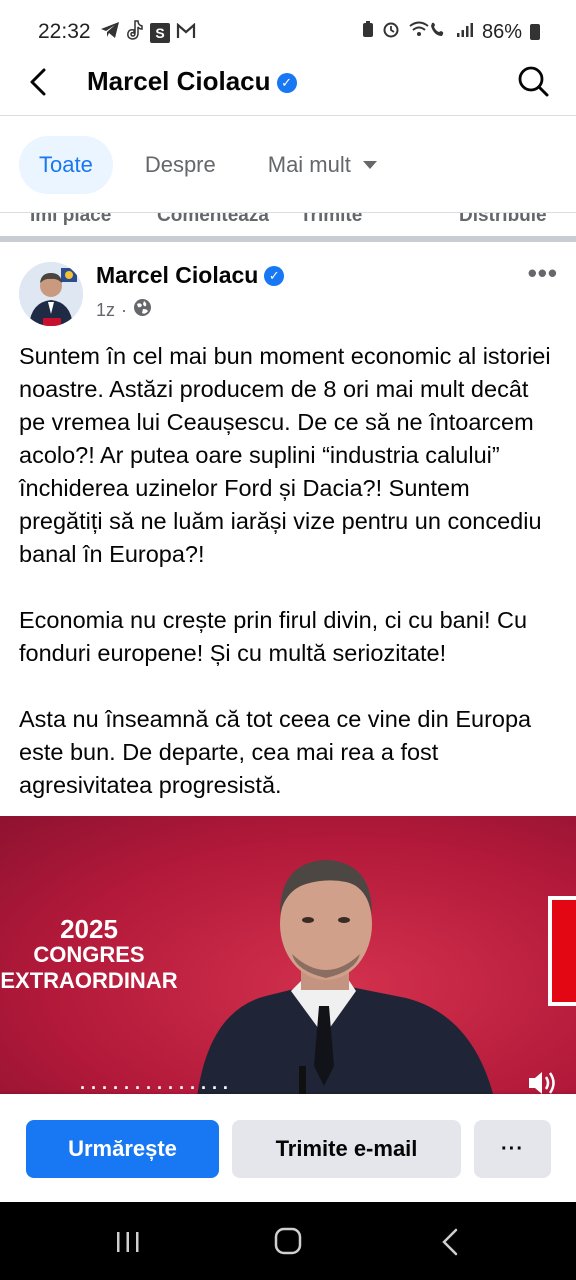  I want to click on more-options-button: ···, so click(512, 1149).